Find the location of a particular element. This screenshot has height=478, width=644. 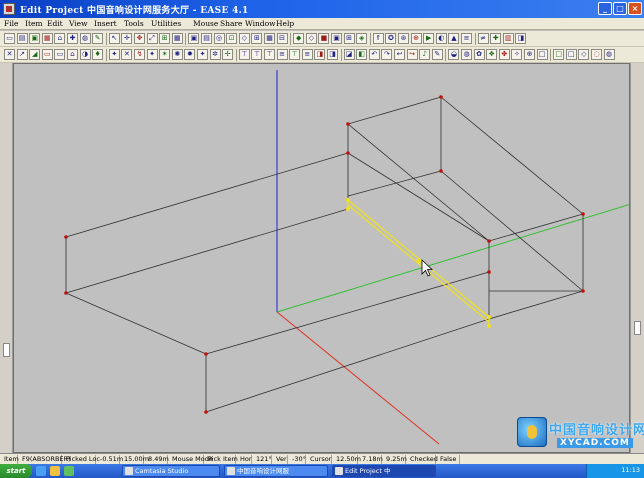

menu-help: Help is located at coordinates (285, 24).